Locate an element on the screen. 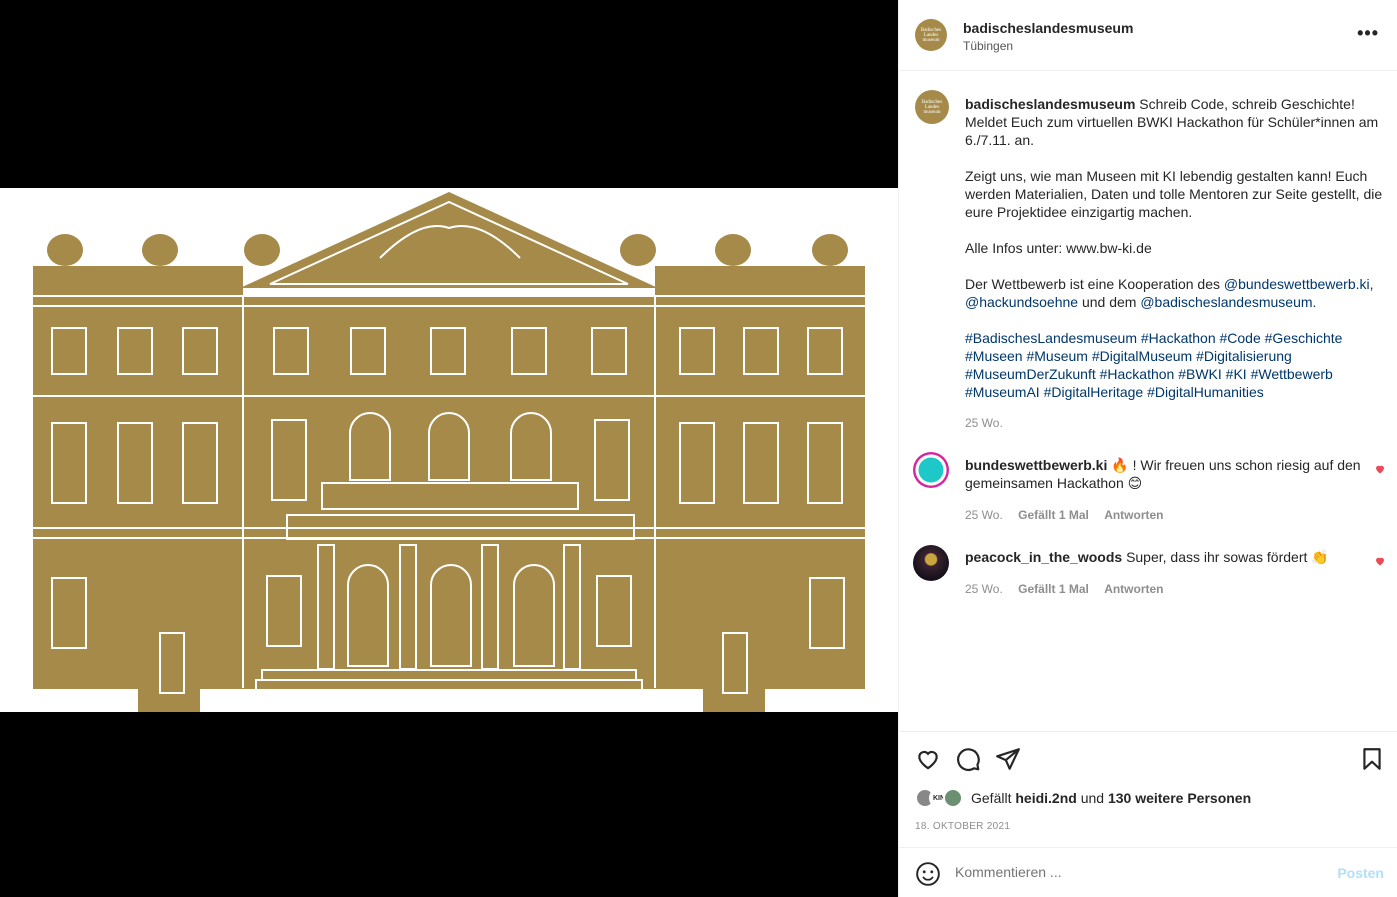 This screenshot has height=897, width=1397. likes-prefix: Gefällt is located at coordinates (991, 798).